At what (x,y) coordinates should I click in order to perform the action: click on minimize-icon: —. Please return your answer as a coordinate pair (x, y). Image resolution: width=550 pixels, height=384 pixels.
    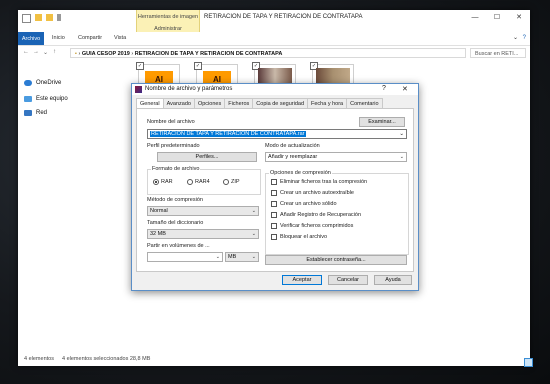
    Looking at the image, I should click on (475, 17).